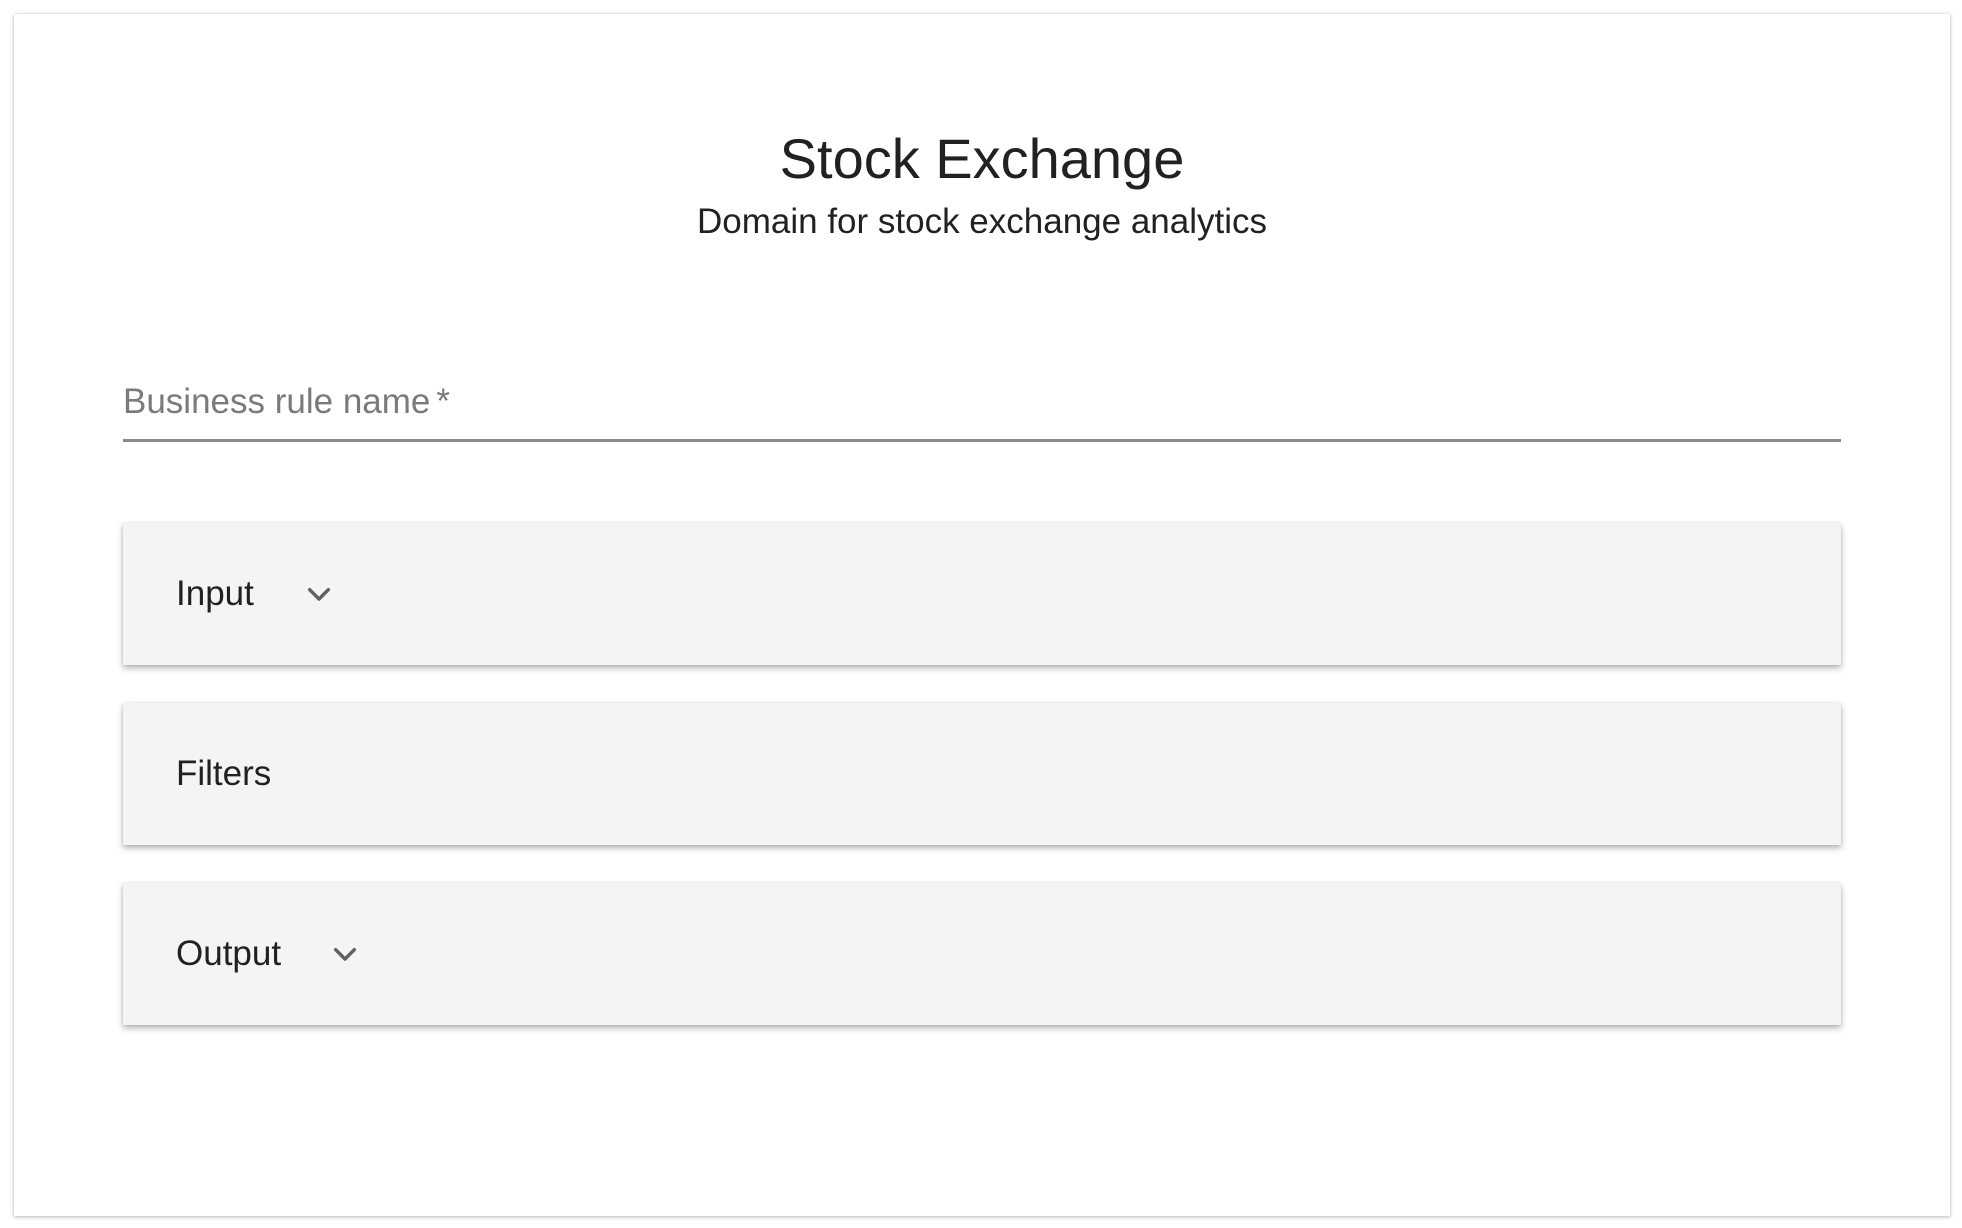 The height and width of the screenshot is (1228, 1962). Describe the element at coordinates (982, 221) in the screenshot. I see `page-subtitle: Domain for stock exchange analytics` at that location.